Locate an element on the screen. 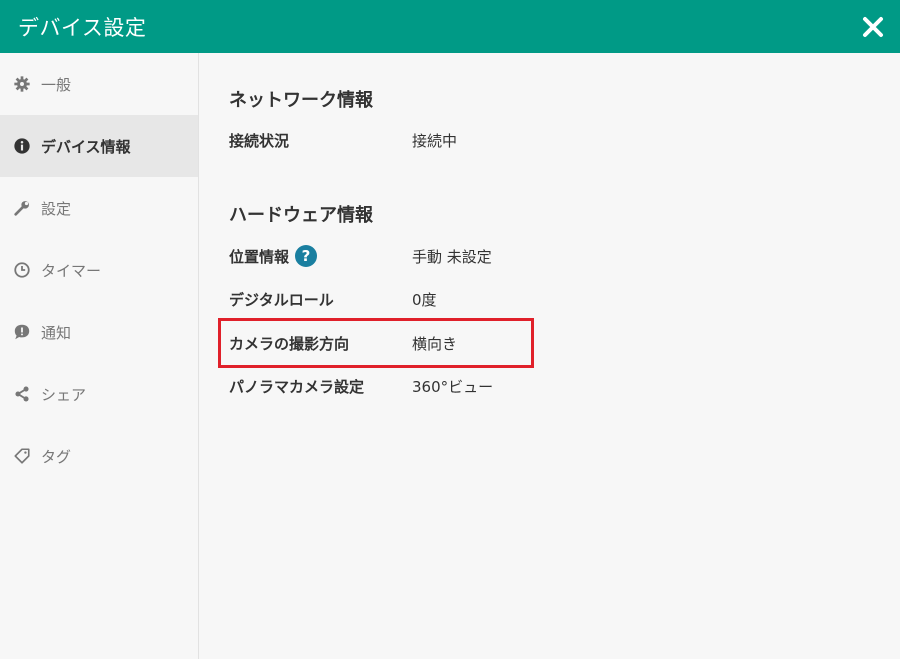 The image size is (900, 659). row-value: 接続中 is located at coordinates (435, 140).